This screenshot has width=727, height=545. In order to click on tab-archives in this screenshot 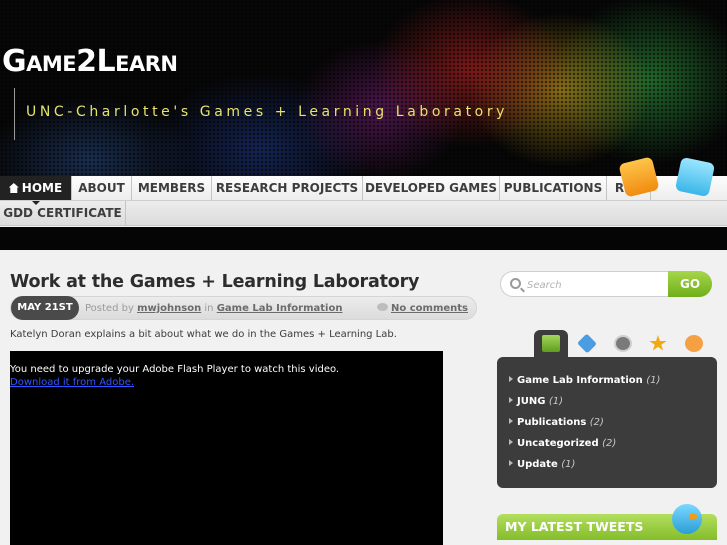, I will do `click(623, 344)`.